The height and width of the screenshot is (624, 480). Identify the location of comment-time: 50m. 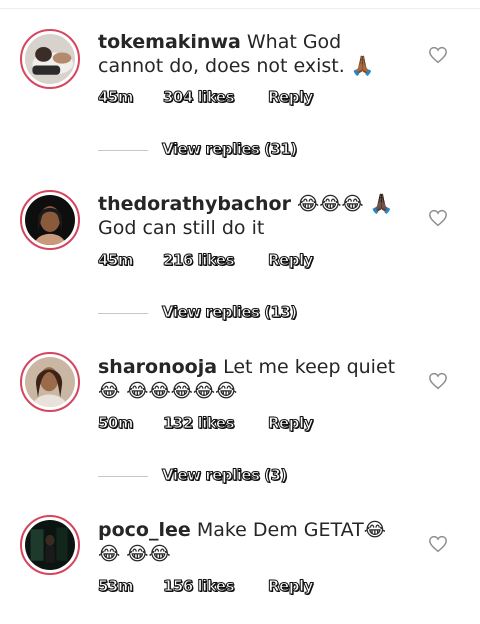
(115, 423).